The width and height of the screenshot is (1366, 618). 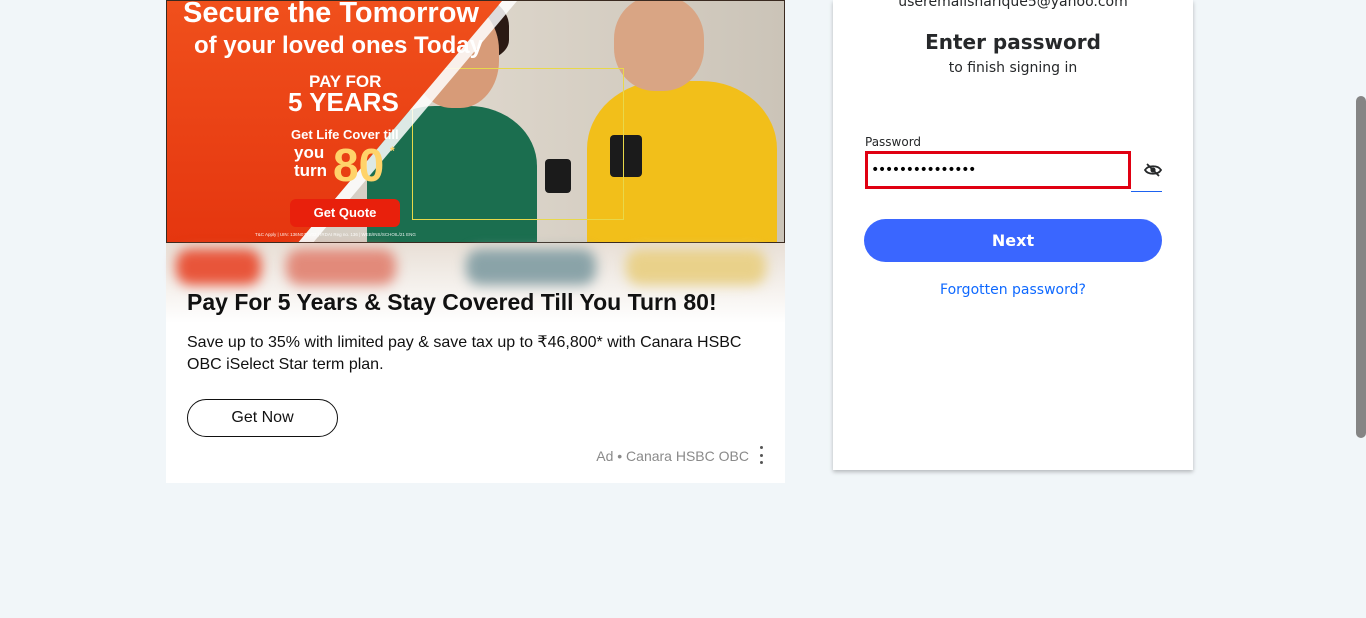 What do you see at coordinates (672, 456) in the screenshot?
I see `ad-attribution: Ad • Canara HSBC OBC` at bounding box center [672, 456].